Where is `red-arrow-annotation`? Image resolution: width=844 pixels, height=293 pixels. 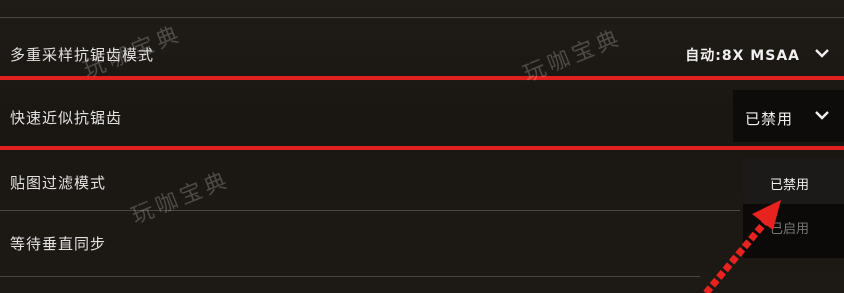 red-arrow-annotation is located at coordinates (742, 246).